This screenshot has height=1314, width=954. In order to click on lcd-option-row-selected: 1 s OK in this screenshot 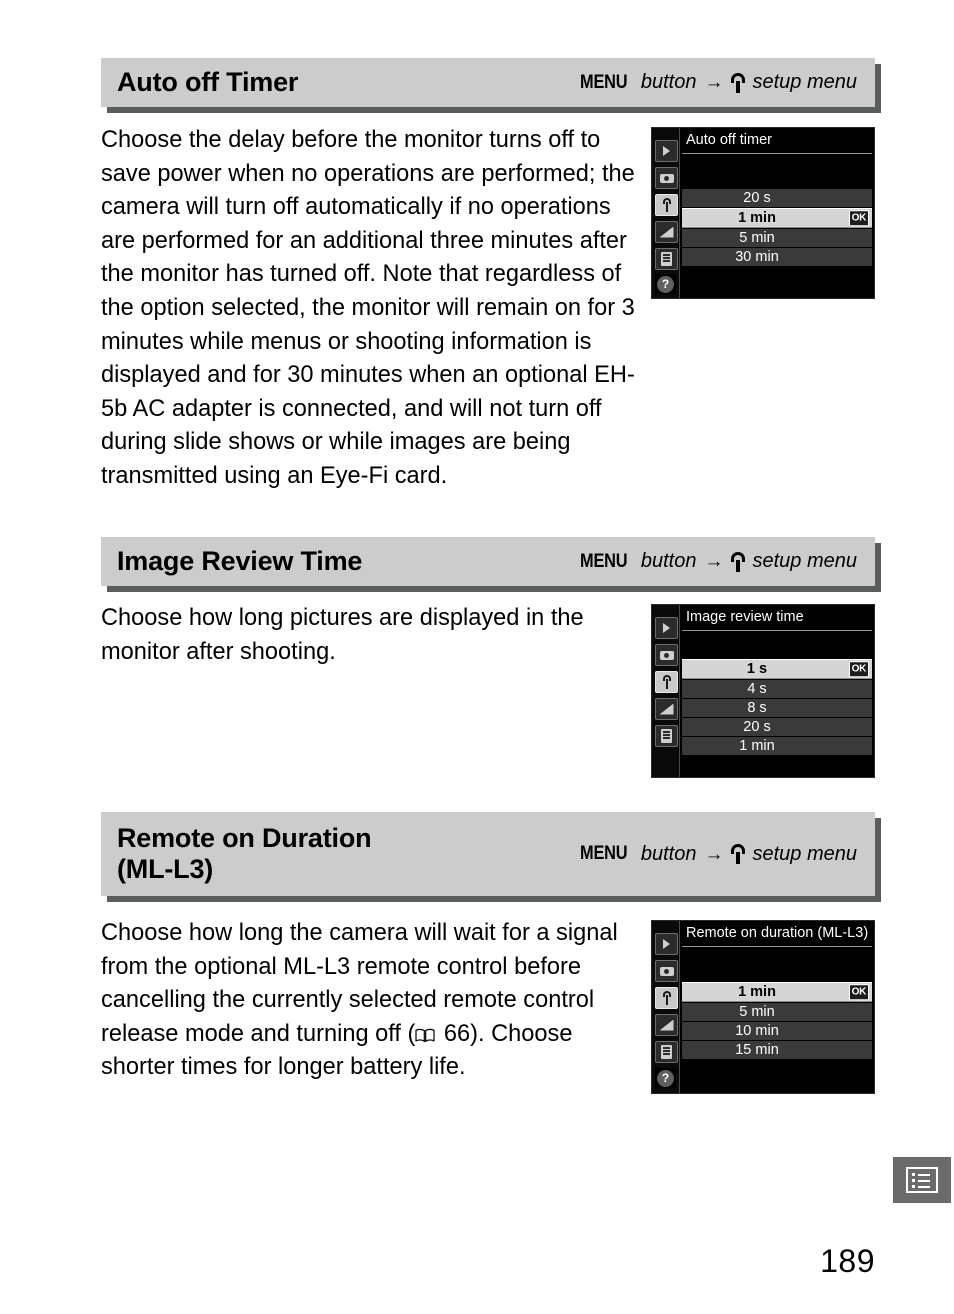, I will do `click(777, 669)`.